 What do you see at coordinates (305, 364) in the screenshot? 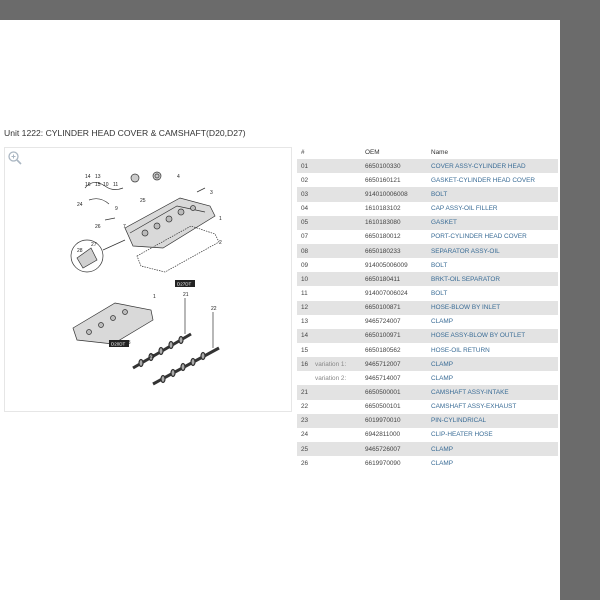
I see `part-number: 16` at bounding box center [305, 364].